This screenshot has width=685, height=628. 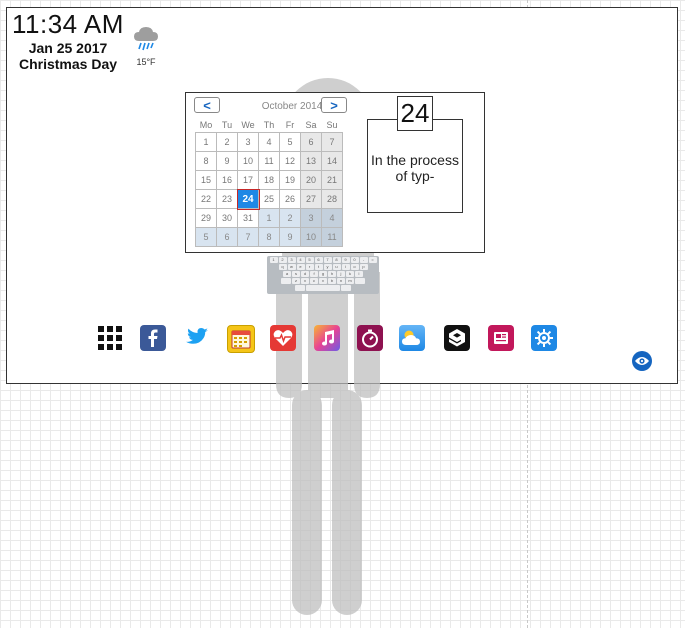 I want to click on calendar-day: 31, so click(x=248, y=218).